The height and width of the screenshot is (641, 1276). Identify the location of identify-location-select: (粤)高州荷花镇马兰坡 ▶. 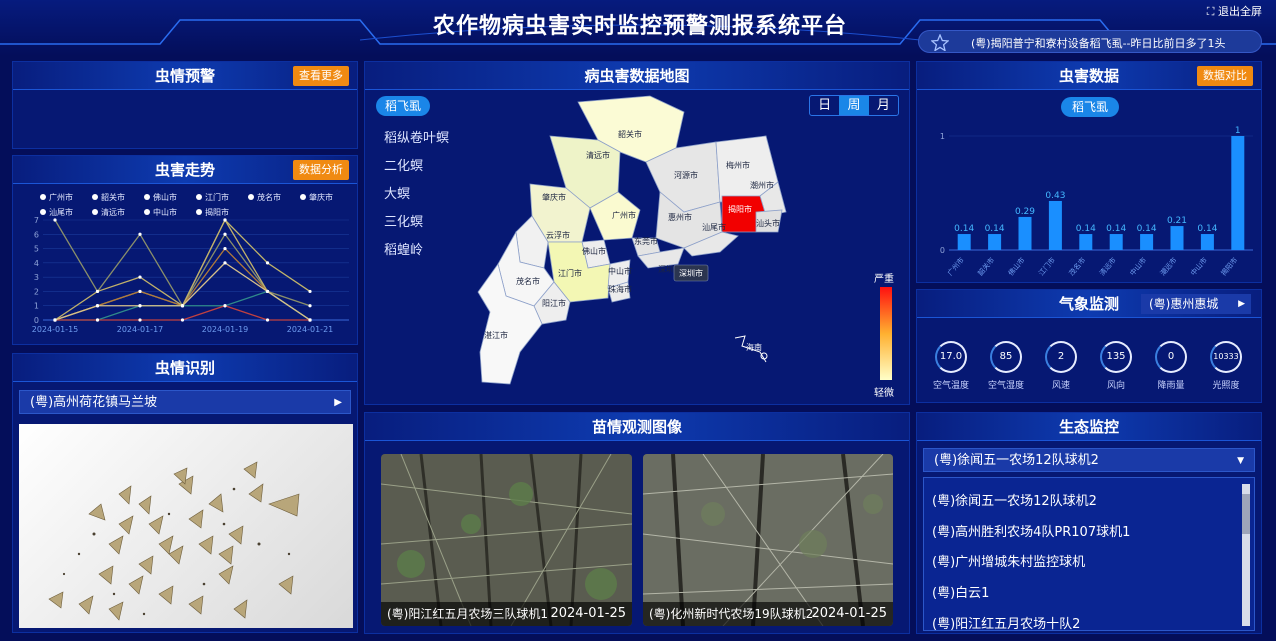
(185, 402).